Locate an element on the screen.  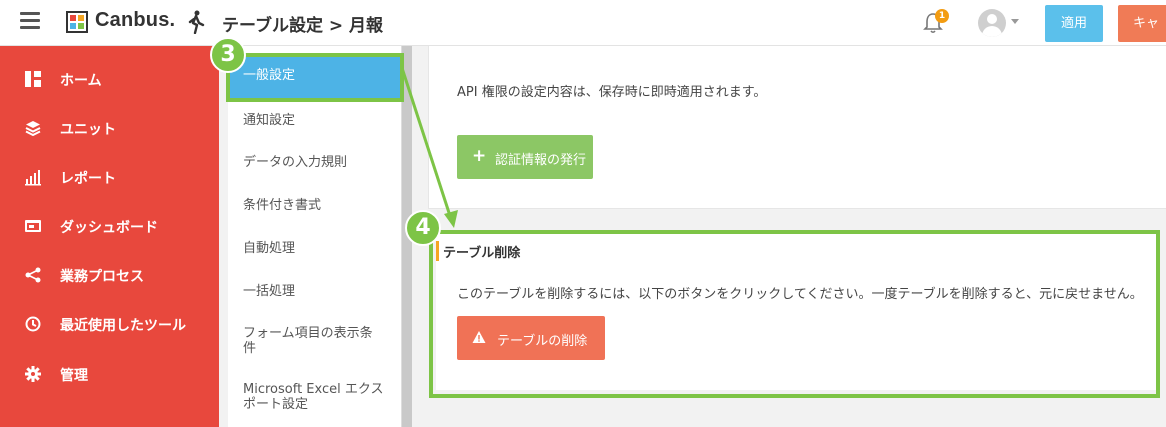
sidebar-item-label: 管理 is located at coordinates (74, 376).